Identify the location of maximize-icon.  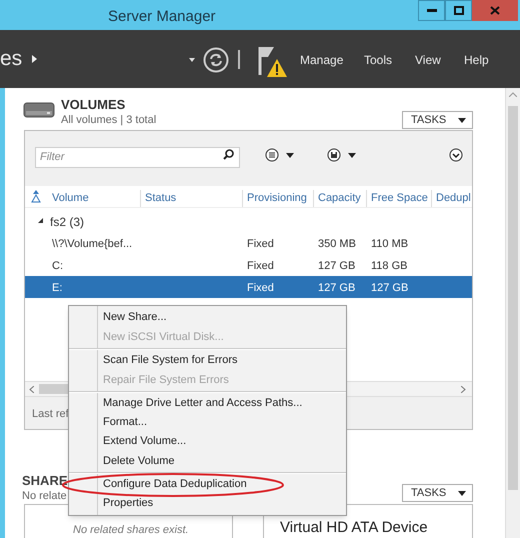
(459, 10).